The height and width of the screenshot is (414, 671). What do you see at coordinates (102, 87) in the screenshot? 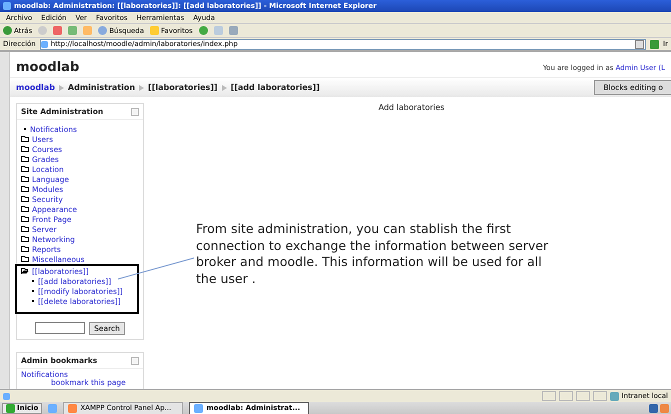
I see `breadcrumb-item: Administration` at bounding box center [102, 87].